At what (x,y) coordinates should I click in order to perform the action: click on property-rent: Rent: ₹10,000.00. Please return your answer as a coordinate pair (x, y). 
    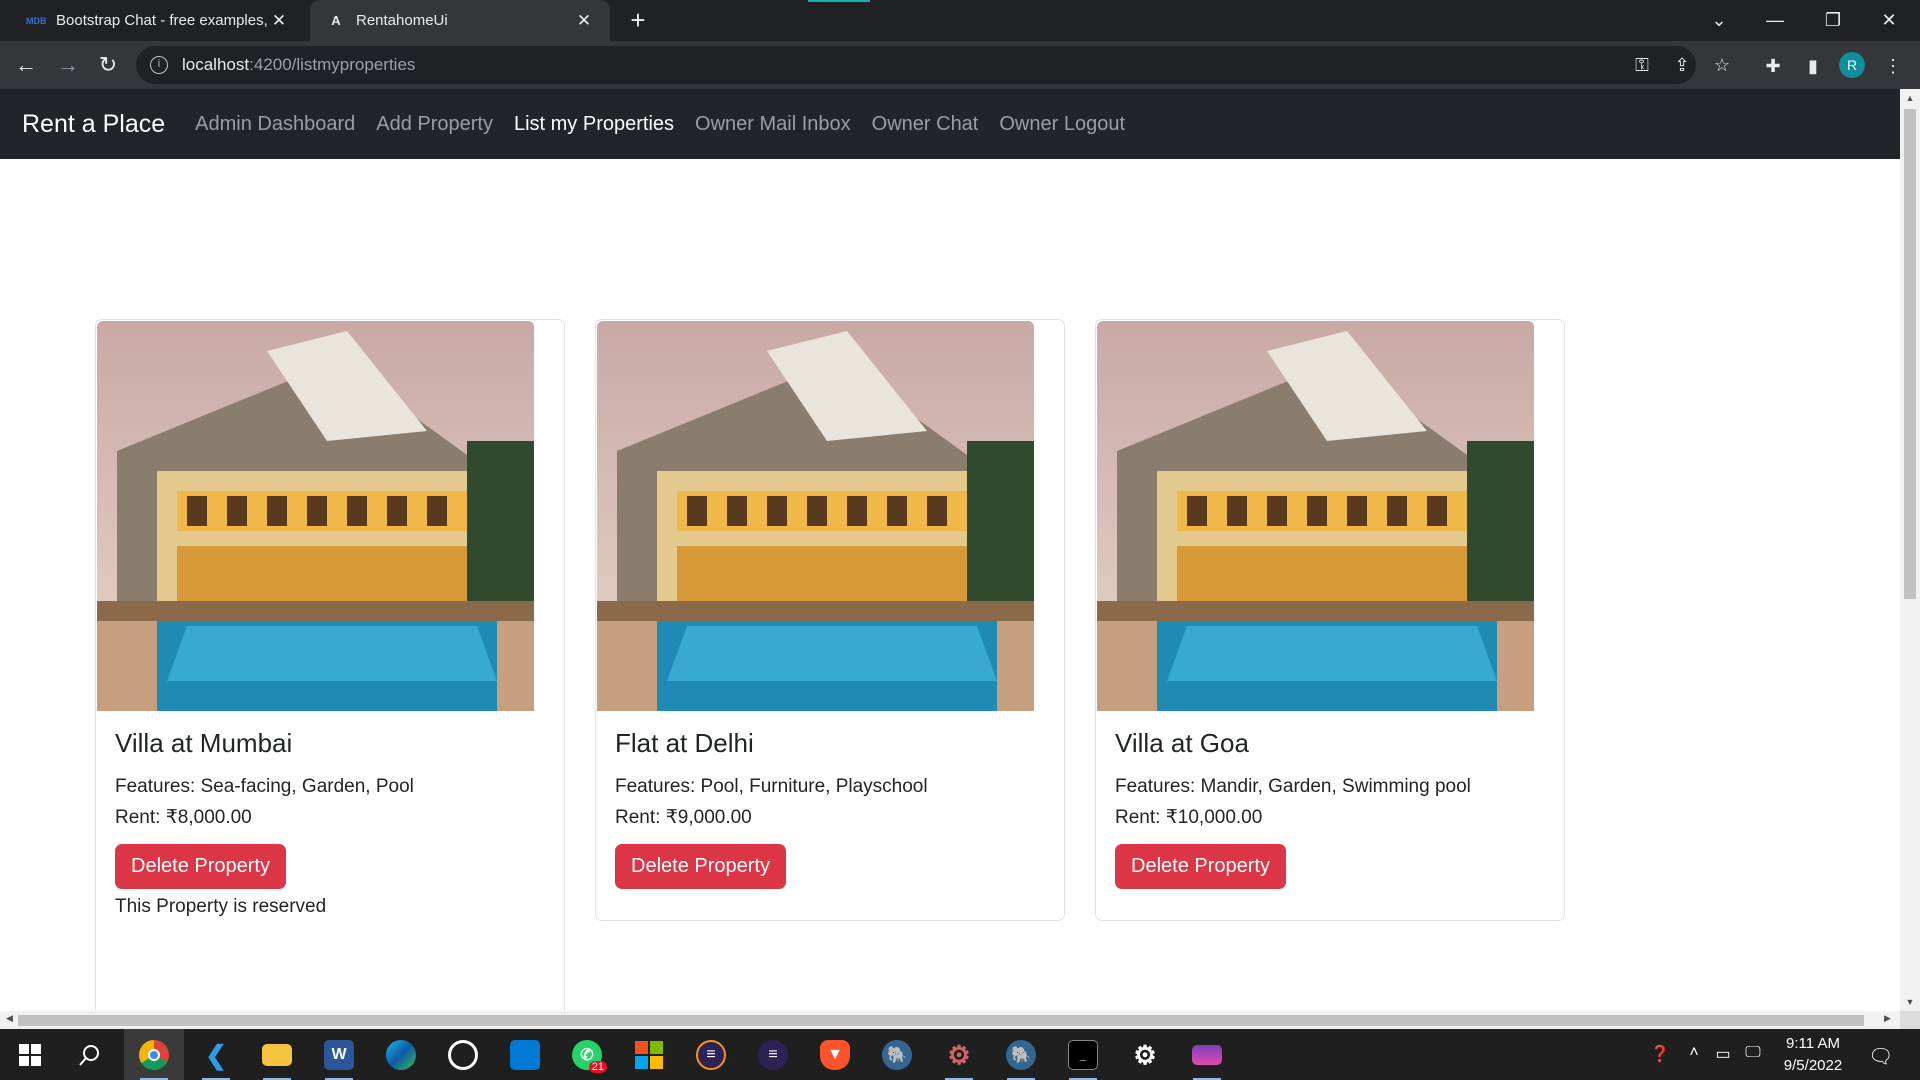
    Looking at the image, I should click on (1189, 817).